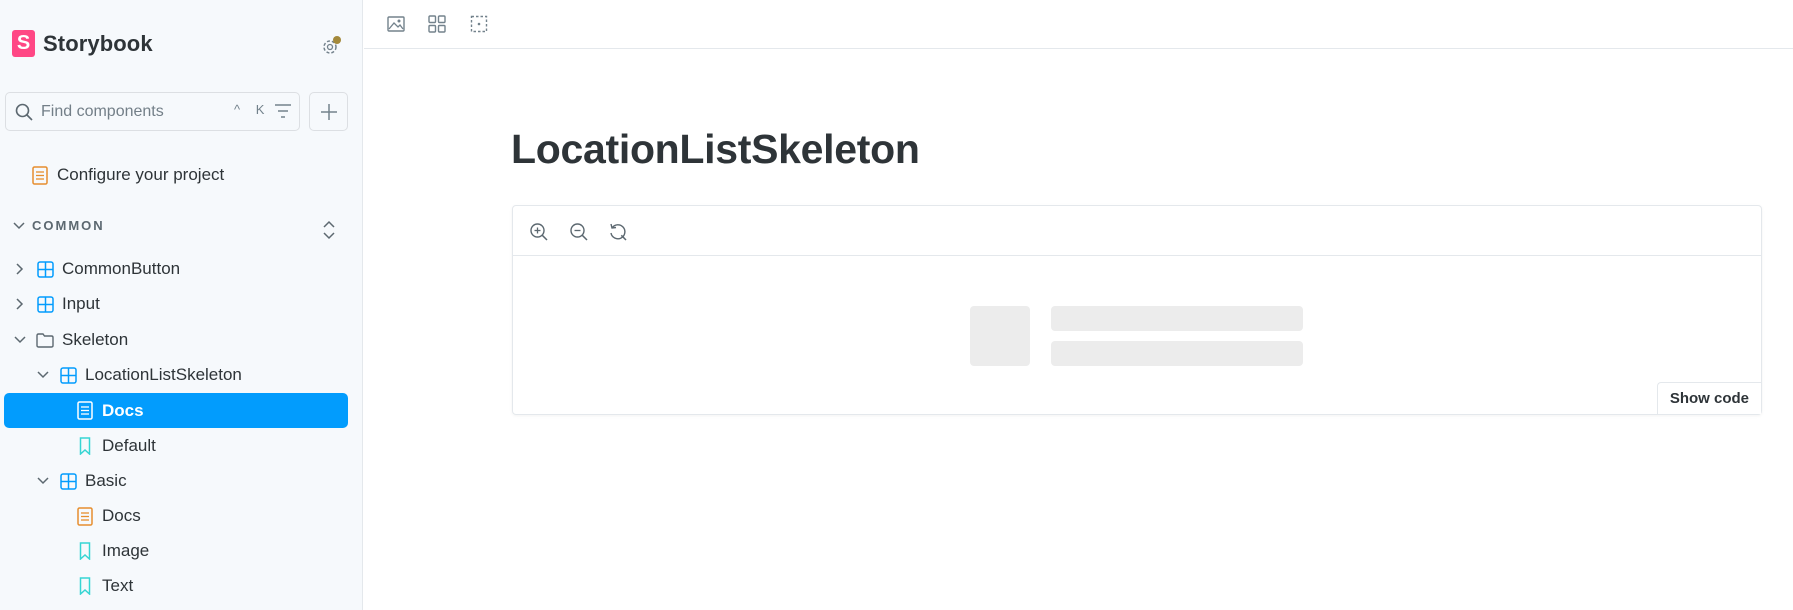  What do you see at coordinates (141, 174) in the screenshot?
I see `sidebar-item-label: Configure your project` at bounding box center [141, 174].